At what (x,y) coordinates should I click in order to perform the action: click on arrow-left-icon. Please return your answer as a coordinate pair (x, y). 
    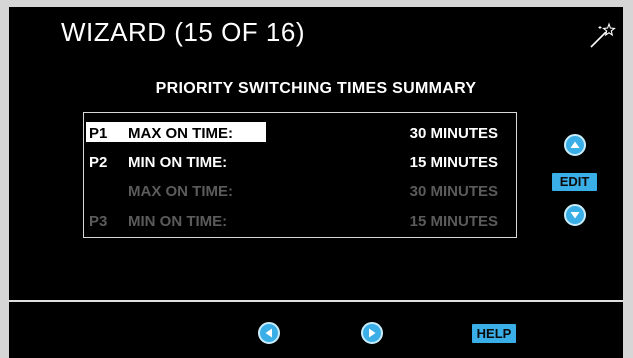
    Looking at the image, I should click on (268, 333).